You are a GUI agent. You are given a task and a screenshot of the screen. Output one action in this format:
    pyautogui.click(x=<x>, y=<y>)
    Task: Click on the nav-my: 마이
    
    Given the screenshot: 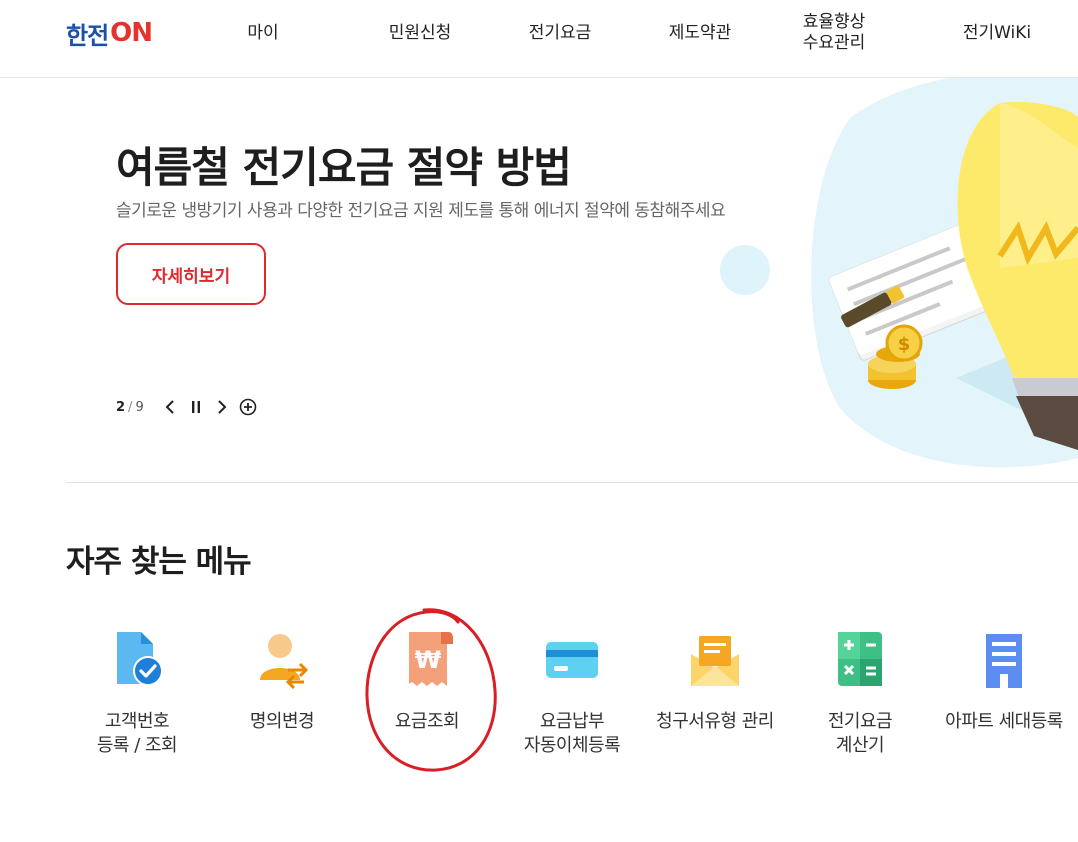 What is the action you would take?
    pyautogui.click(x=263, y=33)
    